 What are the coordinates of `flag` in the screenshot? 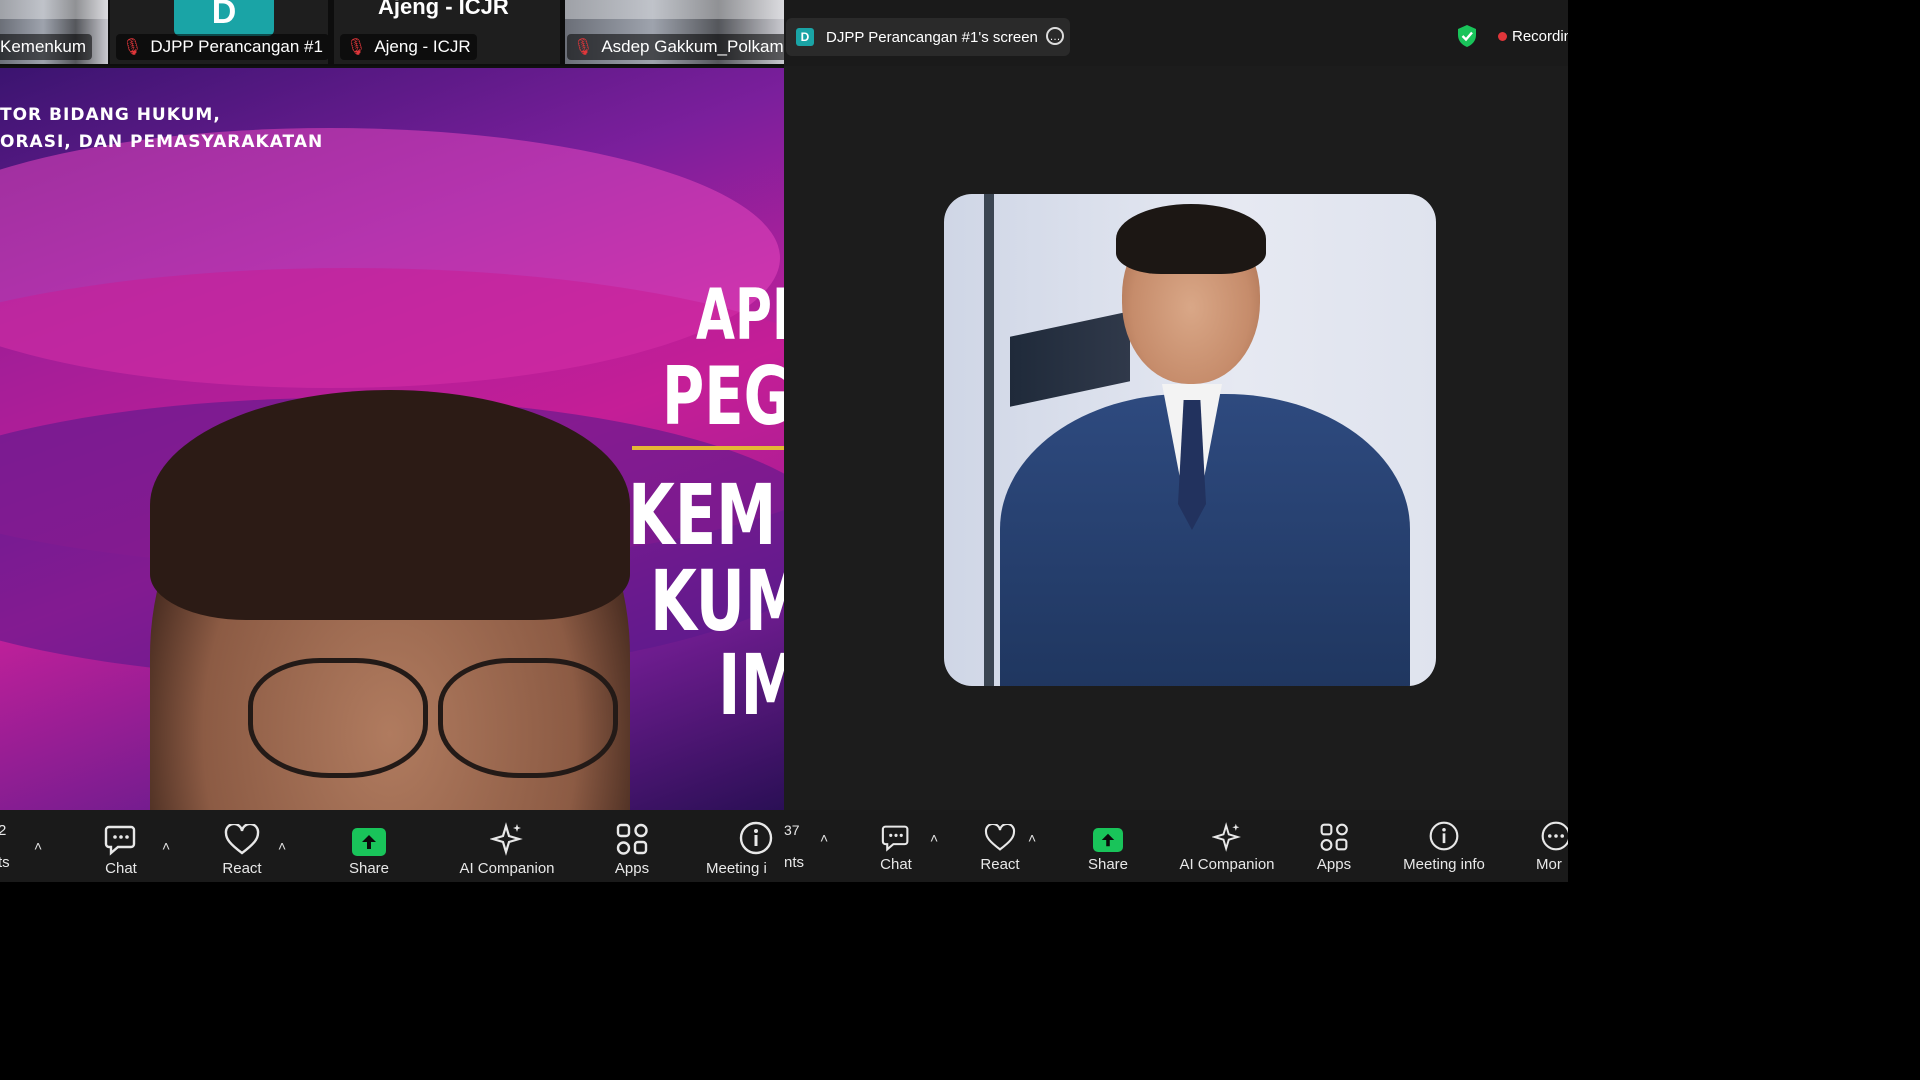 It's located at (1070, 359).